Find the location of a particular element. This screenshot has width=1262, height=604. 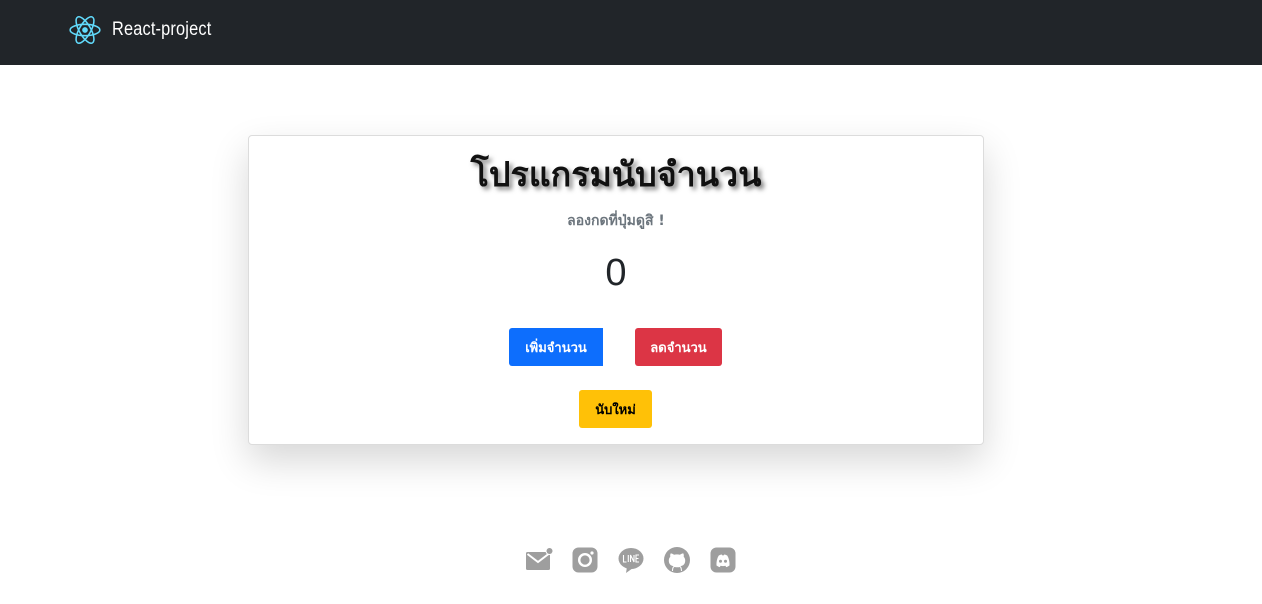

subtitle: ลองกดที่ปุ่มดูสิ ! is located at coordinates (616, 221).